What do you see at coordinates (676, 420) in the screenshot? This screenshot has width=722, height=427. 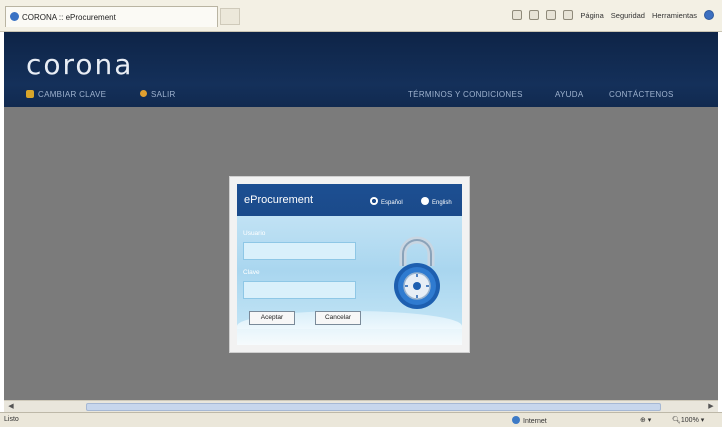 I see `zoom-icon: 🔍︎` at bounding box center [676, 420].